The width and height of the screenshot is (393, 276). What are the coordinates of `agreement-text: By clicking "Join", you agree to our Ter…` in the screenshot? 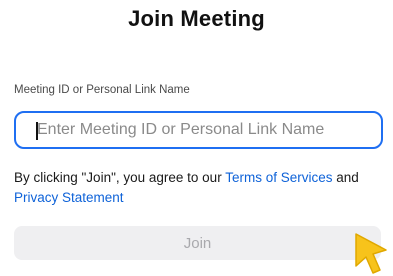 It's located at (196, 188).